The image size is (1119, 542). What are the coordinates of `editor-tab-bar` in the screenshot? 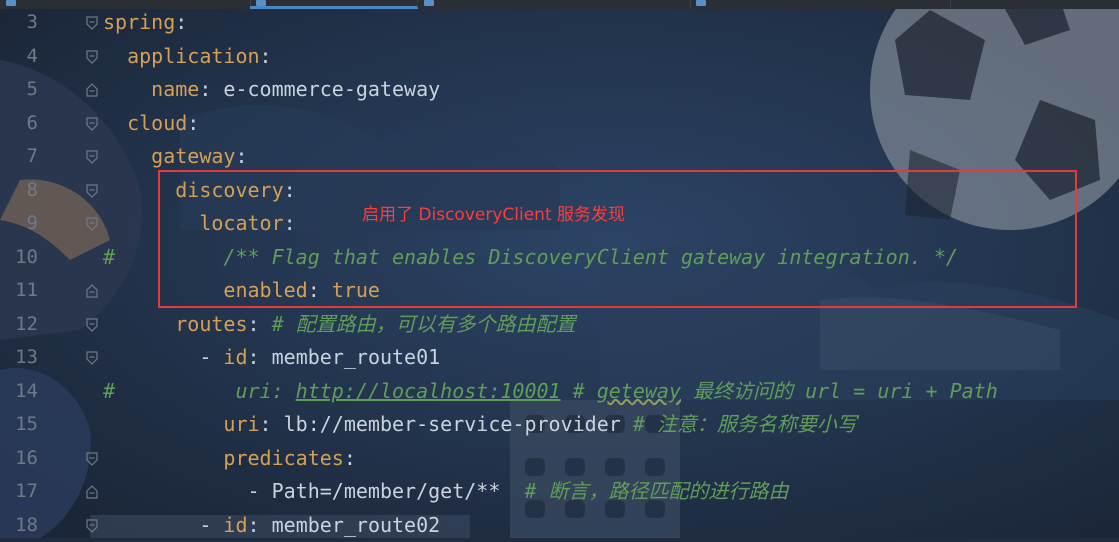 It's located at (559, 4).